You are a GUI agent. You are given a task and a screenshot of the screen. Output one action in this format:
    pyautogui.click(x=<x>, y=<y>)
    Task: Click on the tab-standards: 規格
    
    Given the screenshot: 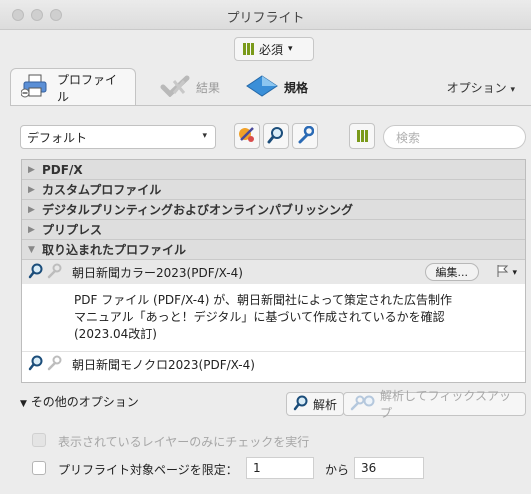 What is the action you would take?
    pyautogui.click(x=277, y=87)
    